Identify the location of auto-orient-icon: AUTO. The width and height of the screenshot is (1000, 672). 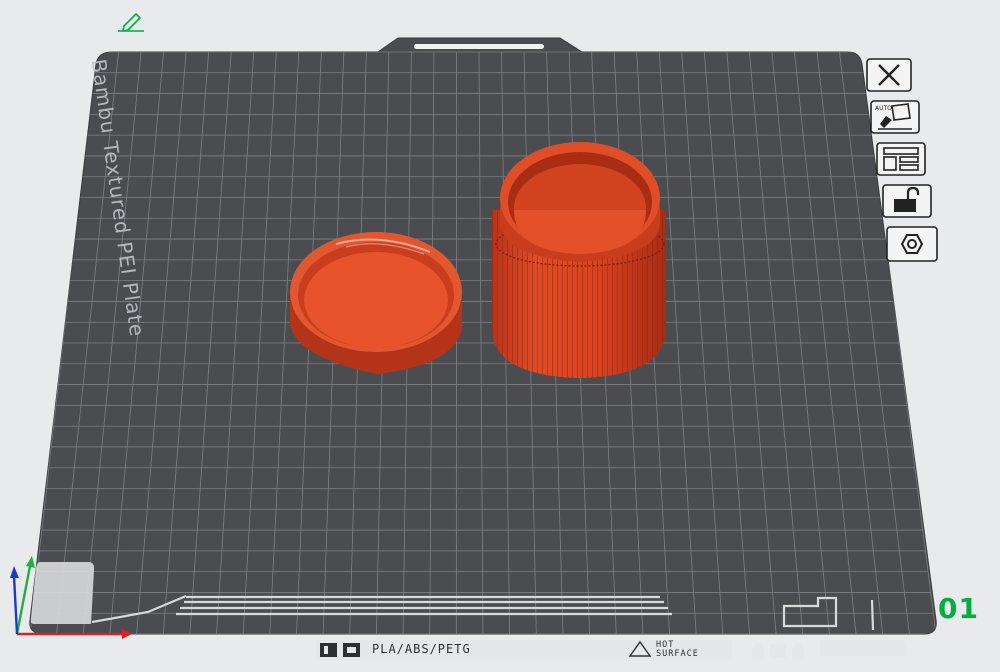
(895, 117).